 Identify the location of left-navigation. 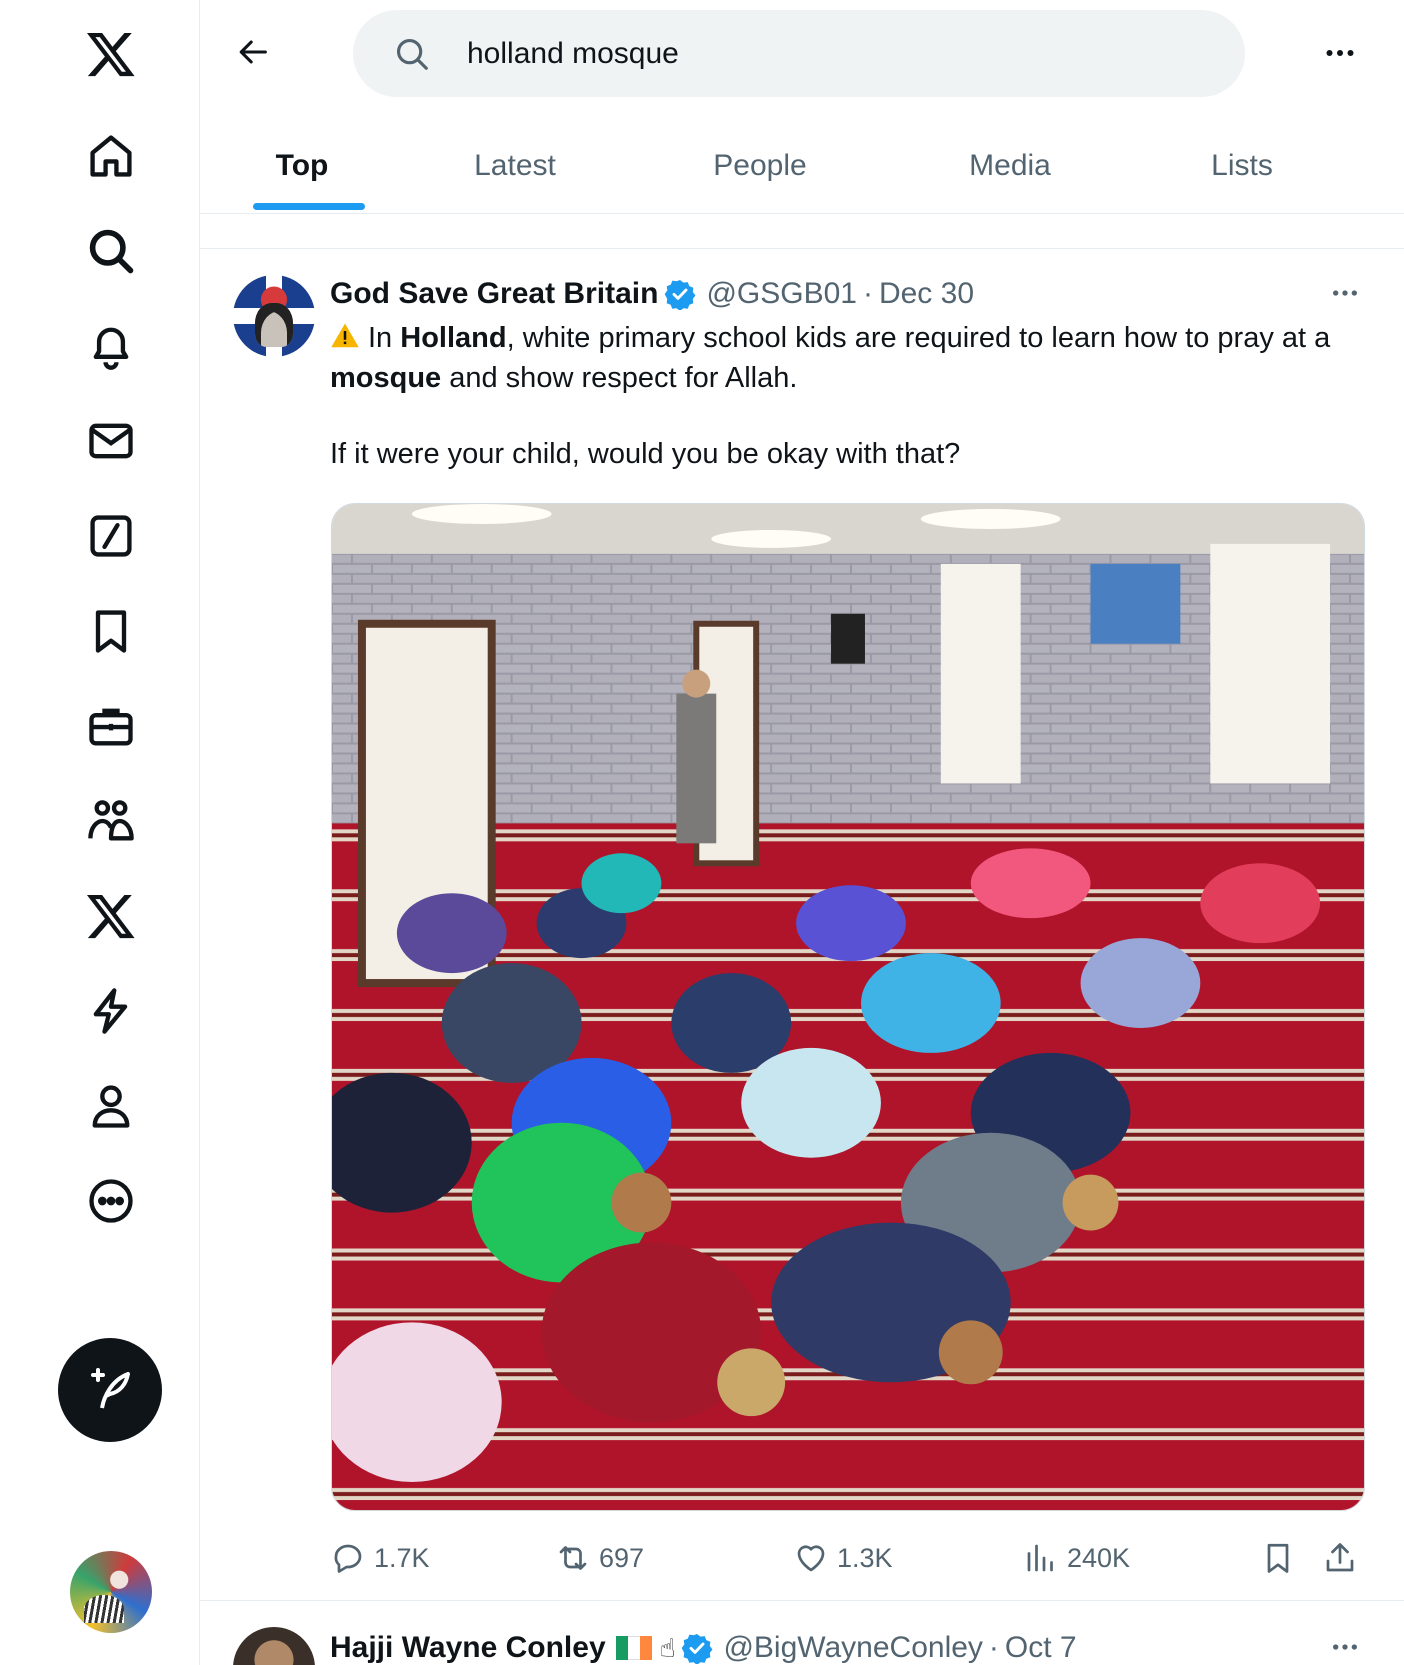
(100, 832).